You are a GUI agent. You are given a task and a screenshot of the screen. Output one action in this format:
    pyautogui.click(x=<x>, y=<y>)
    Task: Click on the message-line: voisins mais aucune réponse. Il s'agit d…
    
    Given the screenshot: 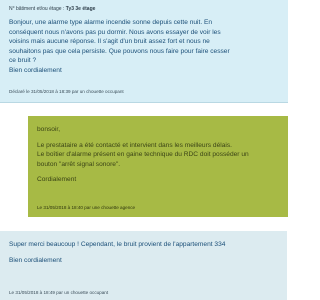 What is the action you would take?
    pyautogui.click(x=109, y=42)
    